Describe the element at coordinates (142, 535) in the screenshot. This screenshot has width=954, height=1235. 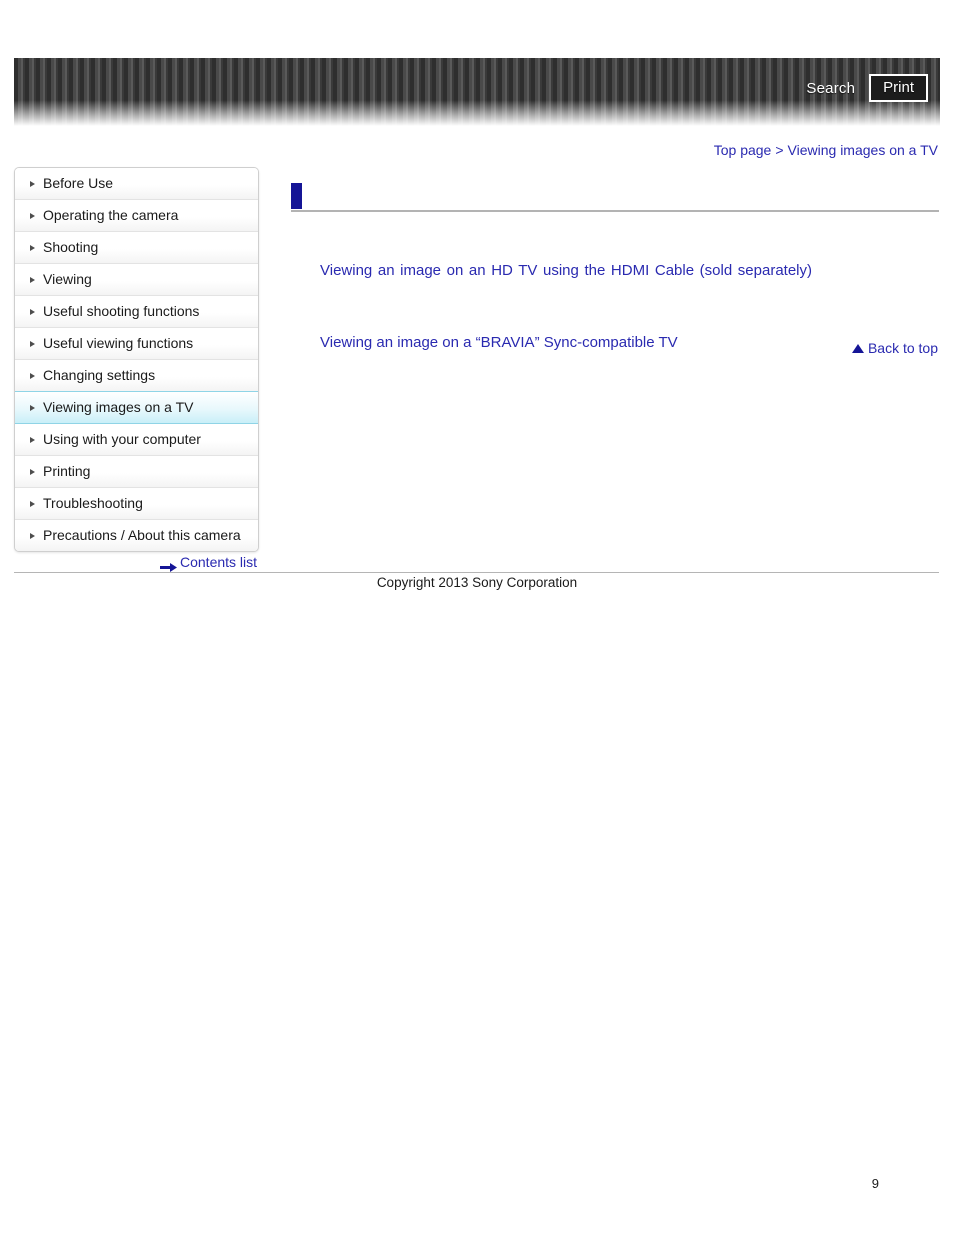
I see `sidebar-item-label: Precautions / About this camera` at that location.